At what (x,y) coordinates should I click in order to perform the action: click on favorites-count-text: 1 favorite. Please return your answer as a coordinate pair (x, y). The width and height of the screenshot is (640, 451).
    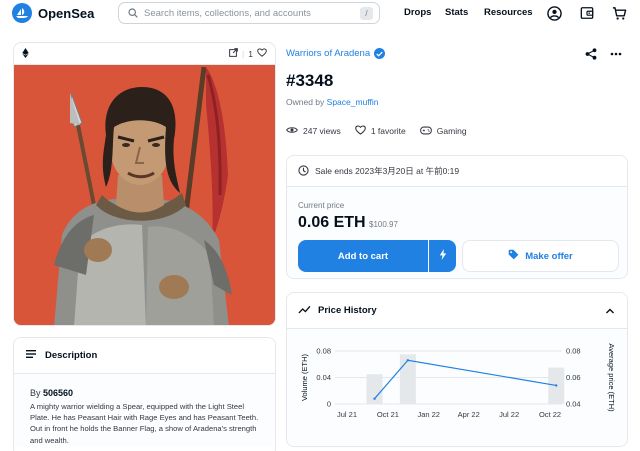
    Looking at the image, I should click on (388, 131).